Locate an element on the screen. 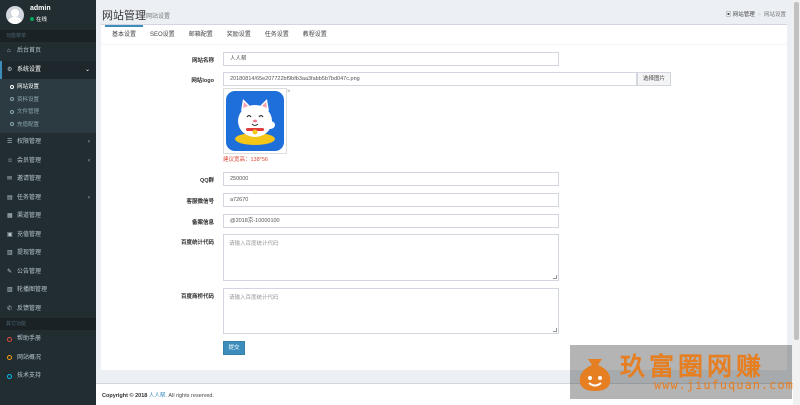  sidebar-item-label: 邀请管理 is located at coordinates (29, 179).